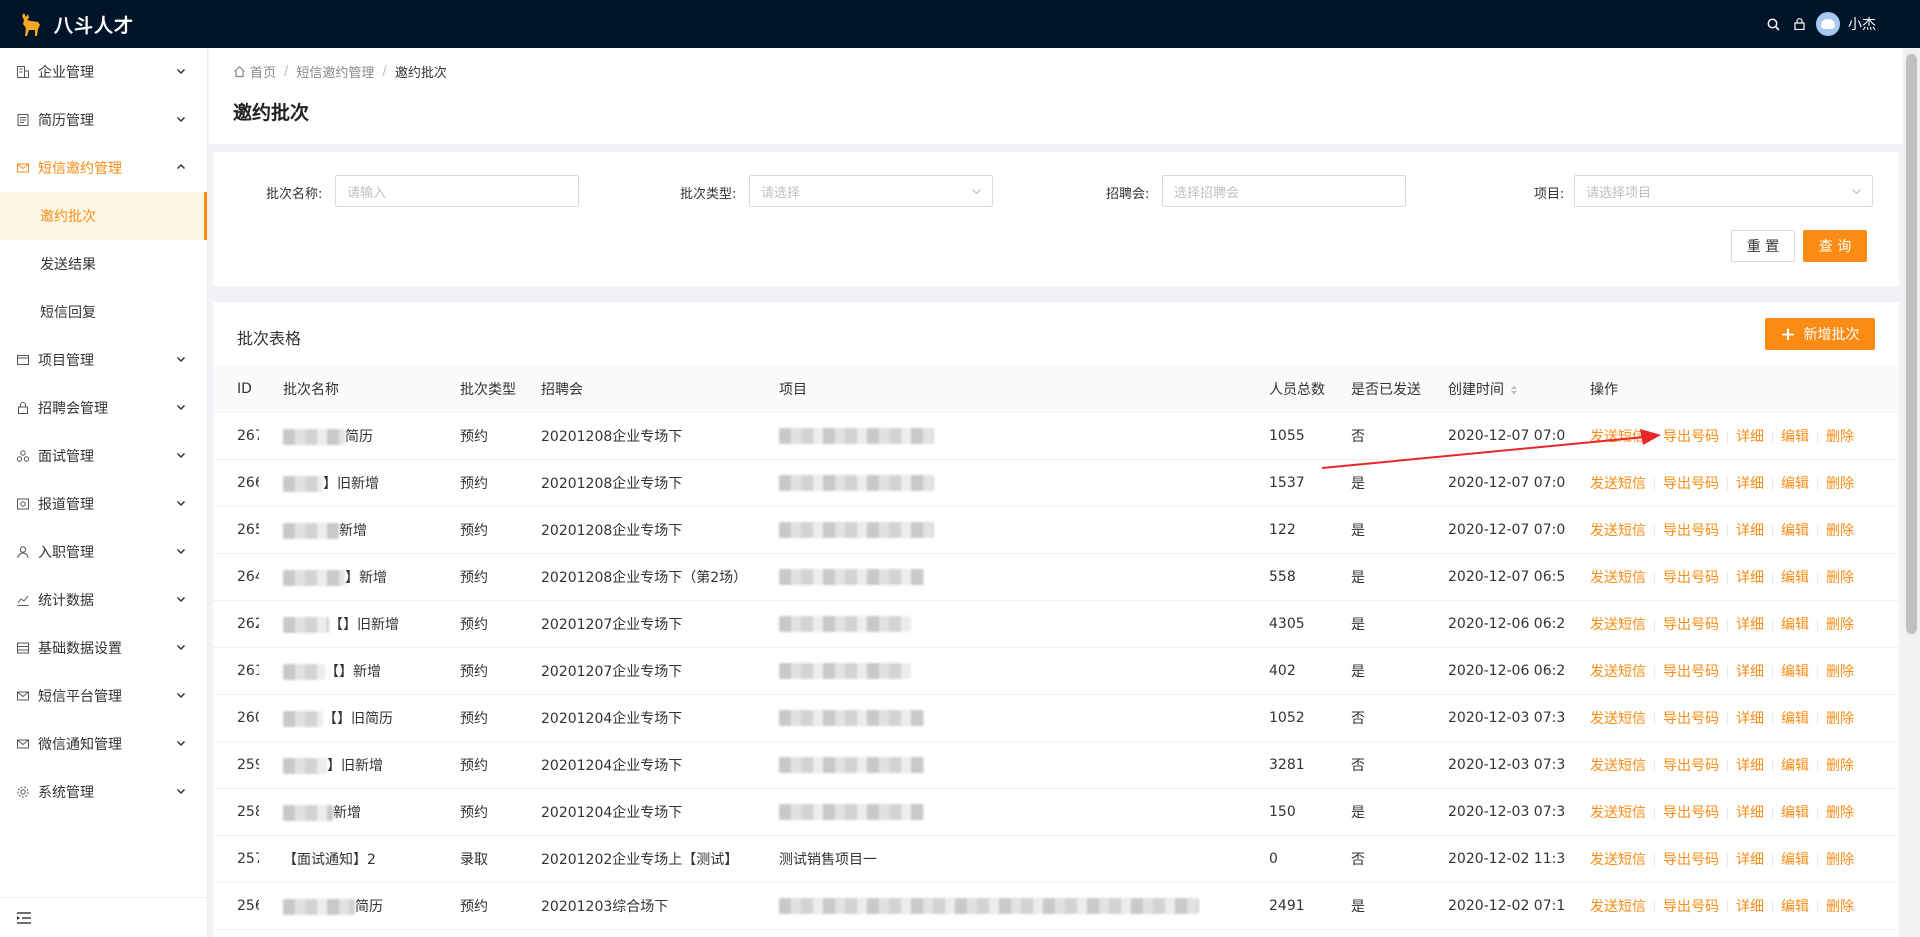  I want to click on scrollbar-thumb, so click(1911, 344).